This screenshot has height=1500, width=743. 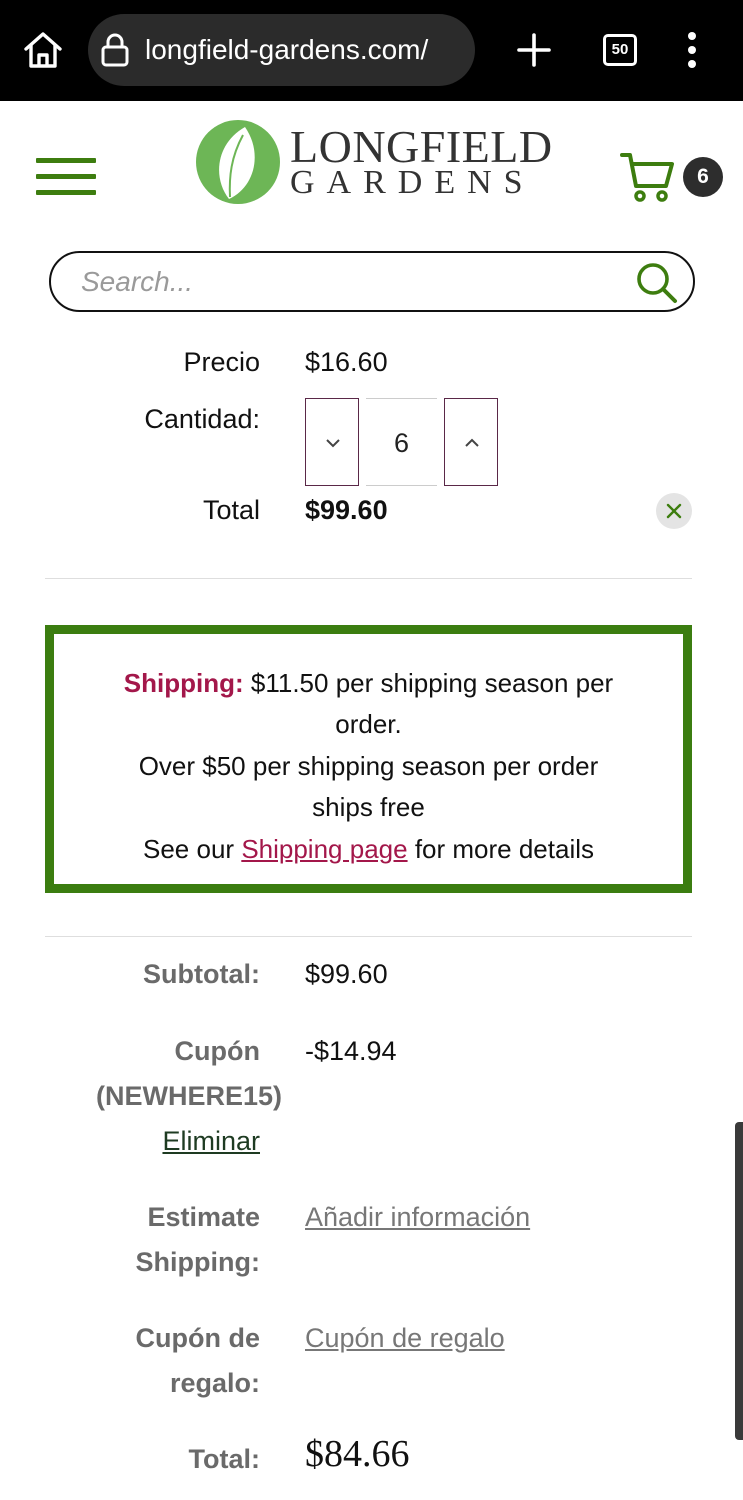 I want to click on chevron-up-icon, so click(x=472, y=442).